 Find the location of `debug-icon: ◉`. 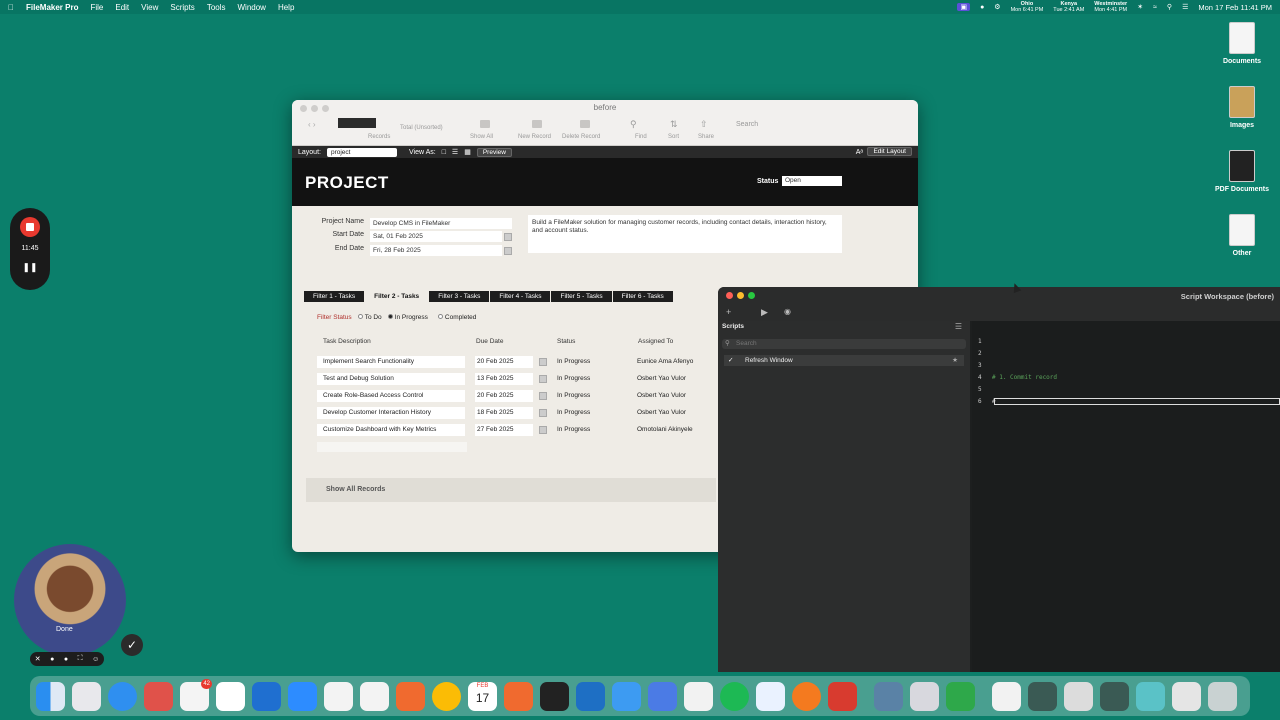

debug-icon: ◉ is located at coordinates (787, 311).